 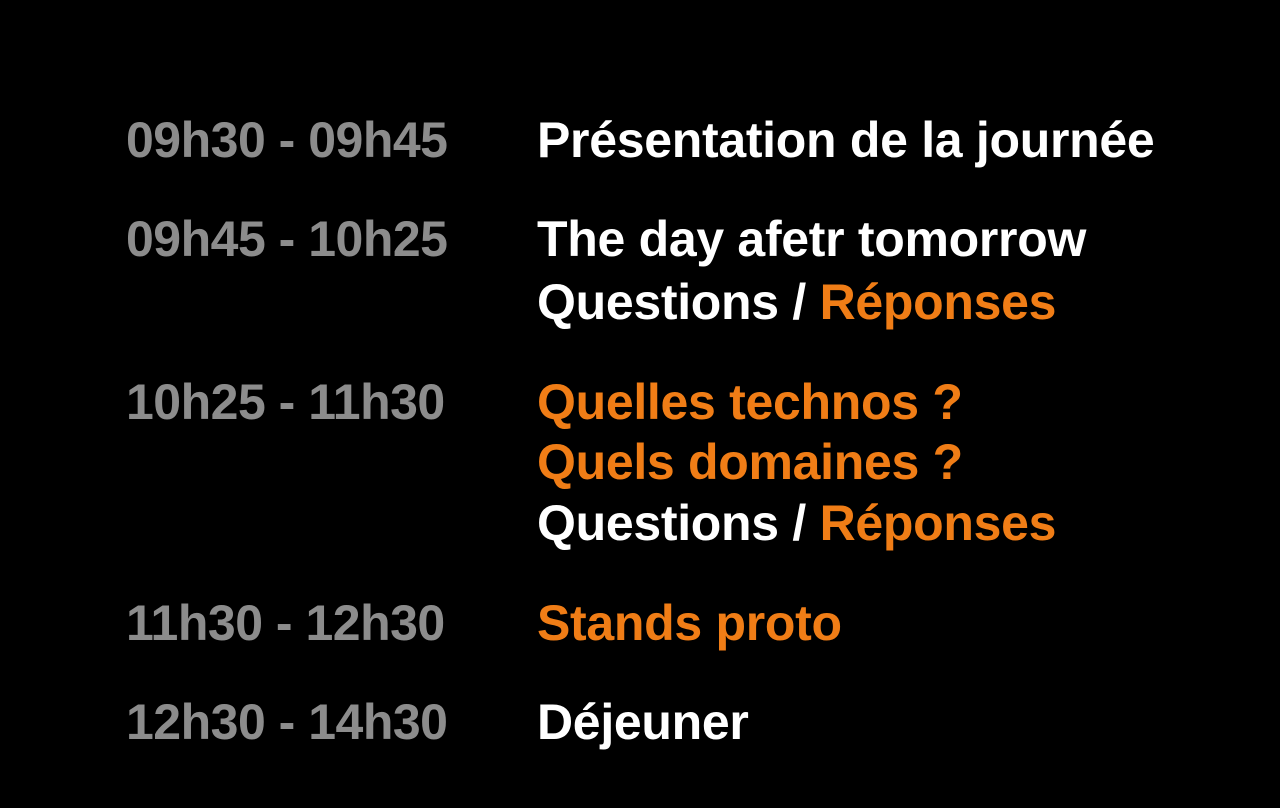 I want to click on agenda-text: The day afetr tomorrow, so click(x=812, y=239).